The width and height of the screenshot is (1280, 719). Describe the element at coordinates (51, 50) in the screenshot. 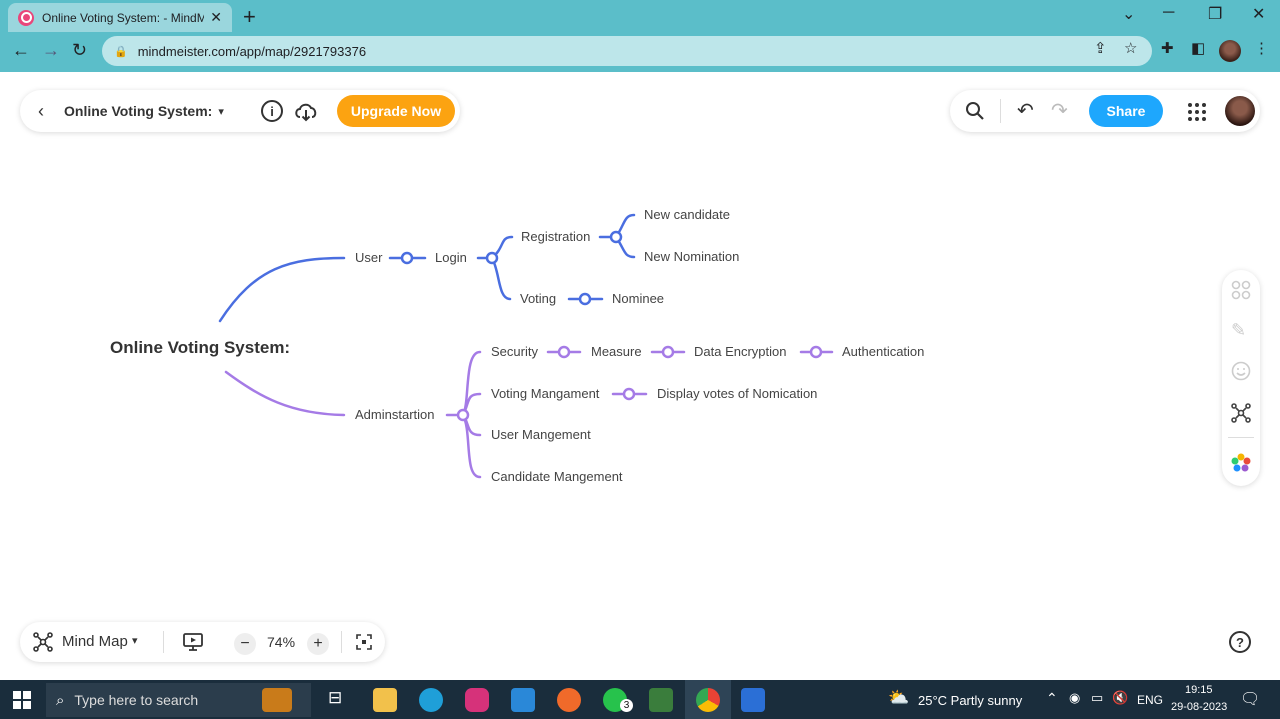

I see `forward-icon: →` at that location.